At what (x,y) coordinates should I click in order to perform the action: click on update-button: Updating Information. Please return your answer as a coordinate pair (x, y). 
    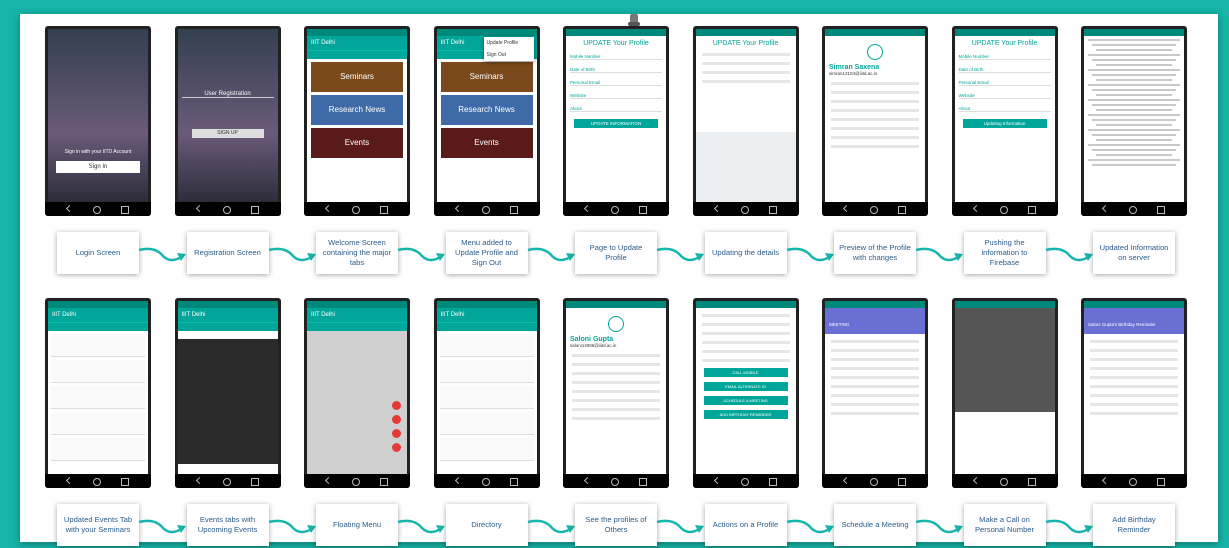
    Looking at the image, I should click on (1004, 123).